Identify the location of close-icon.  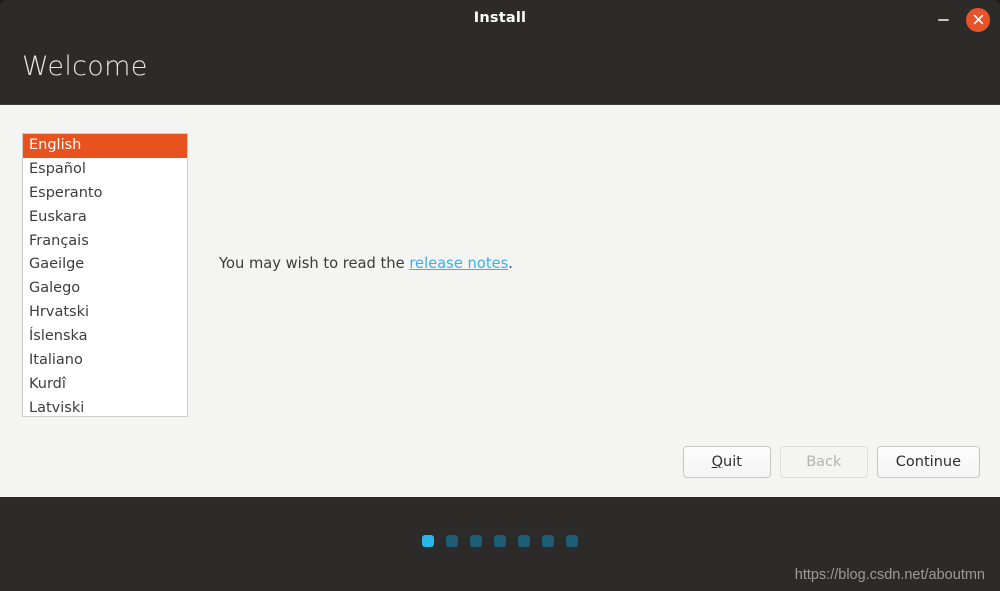
(978, 19).